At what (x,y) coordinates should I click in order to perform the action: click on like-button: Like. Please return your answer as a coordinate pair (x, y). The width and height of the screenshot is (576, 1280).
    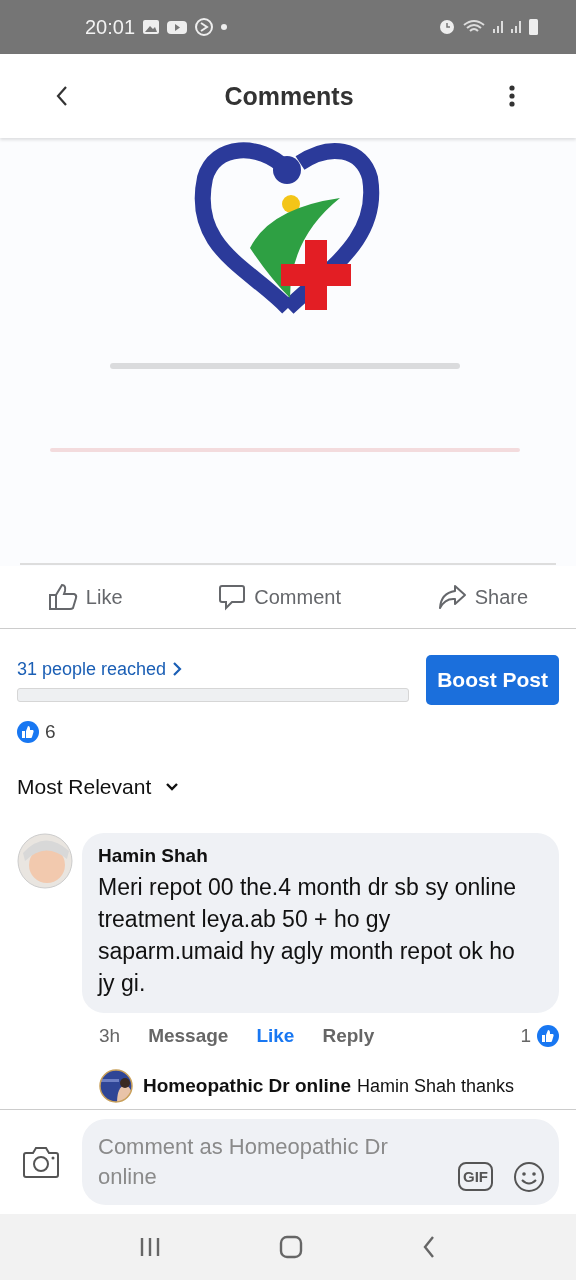
    Looking at the image, I should click on (85, 597).